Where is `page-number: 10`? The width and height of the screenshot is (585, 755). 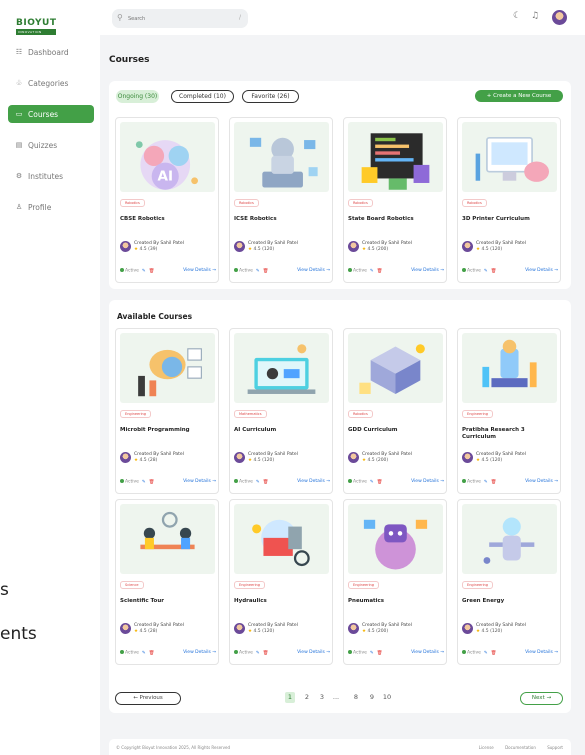 page-number: 10 is located at coordinates (387, 697).